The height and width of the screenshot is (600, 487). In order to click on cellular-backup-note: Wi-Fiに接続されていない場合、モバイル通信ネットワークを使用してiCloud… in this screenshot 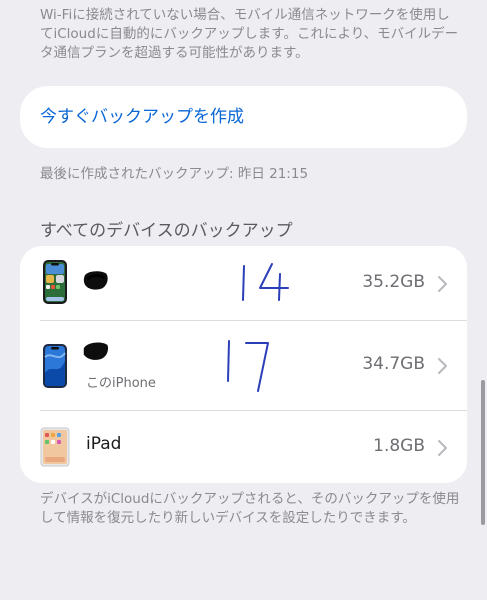, I will do `click(249, 34)`.